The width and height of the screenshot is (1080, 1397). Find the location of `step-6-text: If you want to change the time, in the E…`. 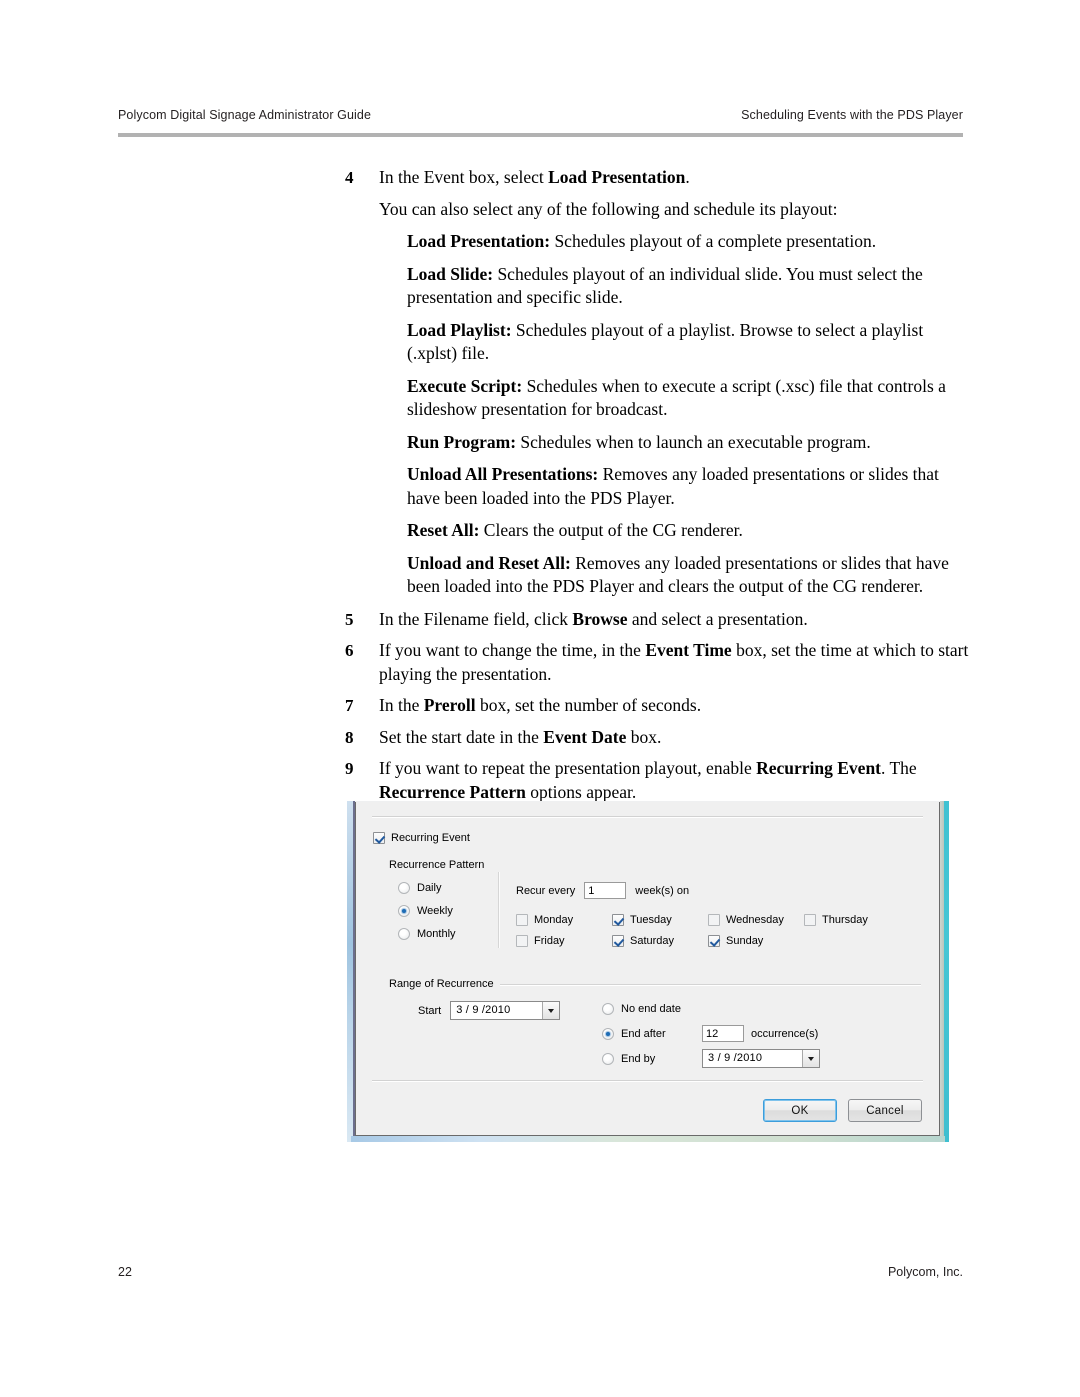

step-6-text: If you want to change the time, in the E… is located at coordinates (674, 662).